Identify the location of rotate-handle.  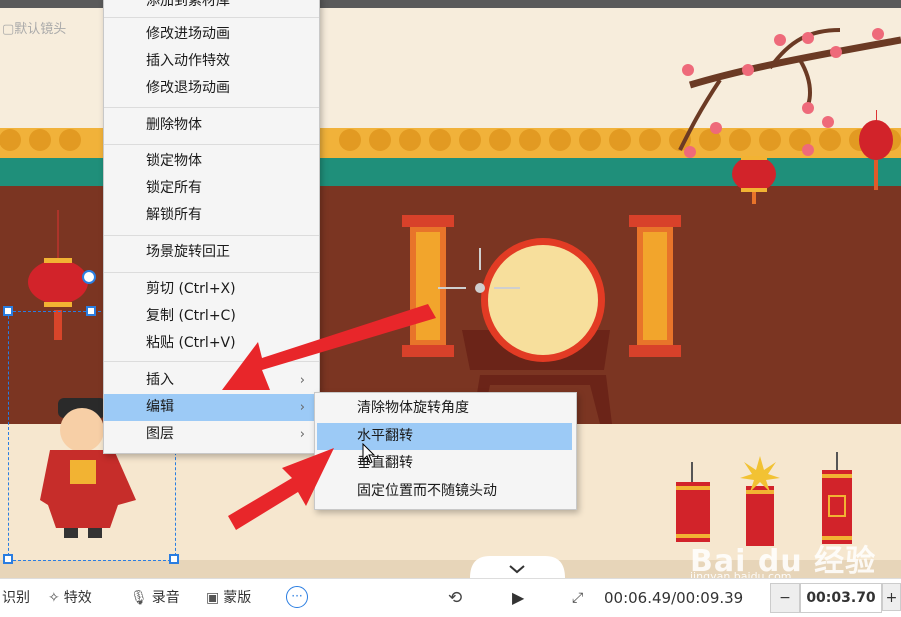
(89, 277).